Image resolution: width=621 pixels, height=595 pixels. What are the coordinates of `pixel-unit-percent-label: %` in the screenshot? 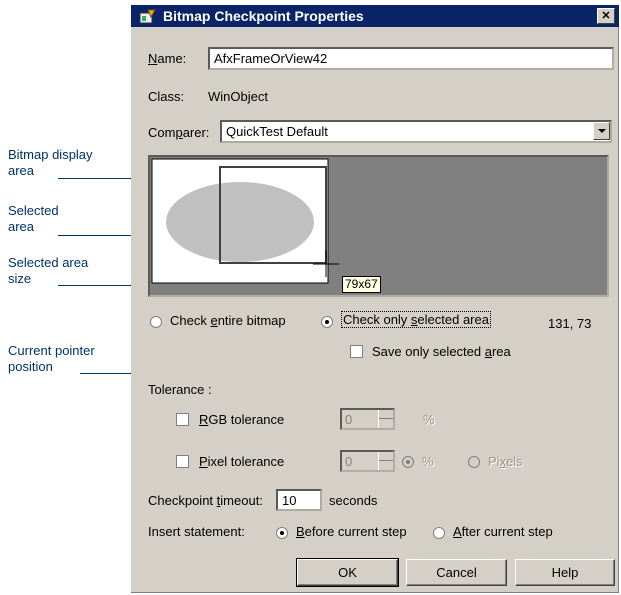 It's located at (428, 461).